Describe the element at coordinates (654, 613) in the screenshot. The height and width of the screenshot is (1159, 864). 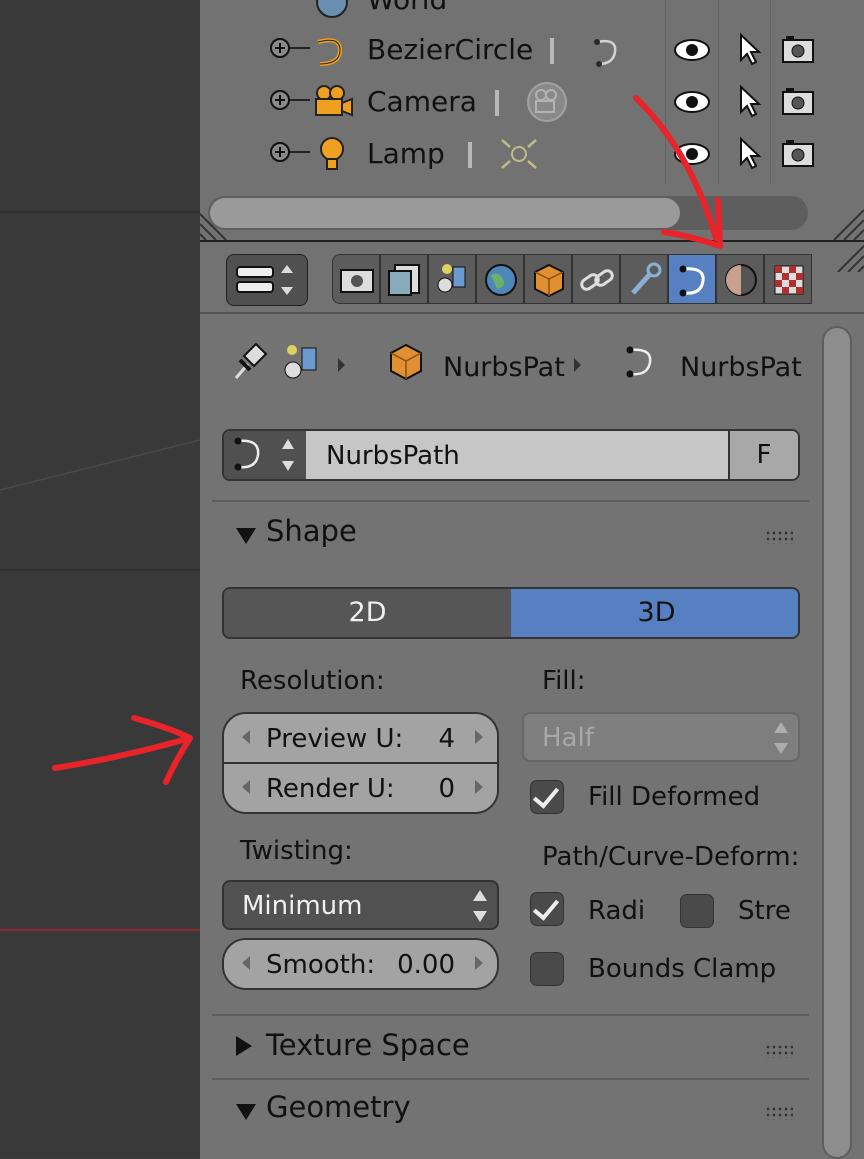
I see `3d-button: 3D` at that location.